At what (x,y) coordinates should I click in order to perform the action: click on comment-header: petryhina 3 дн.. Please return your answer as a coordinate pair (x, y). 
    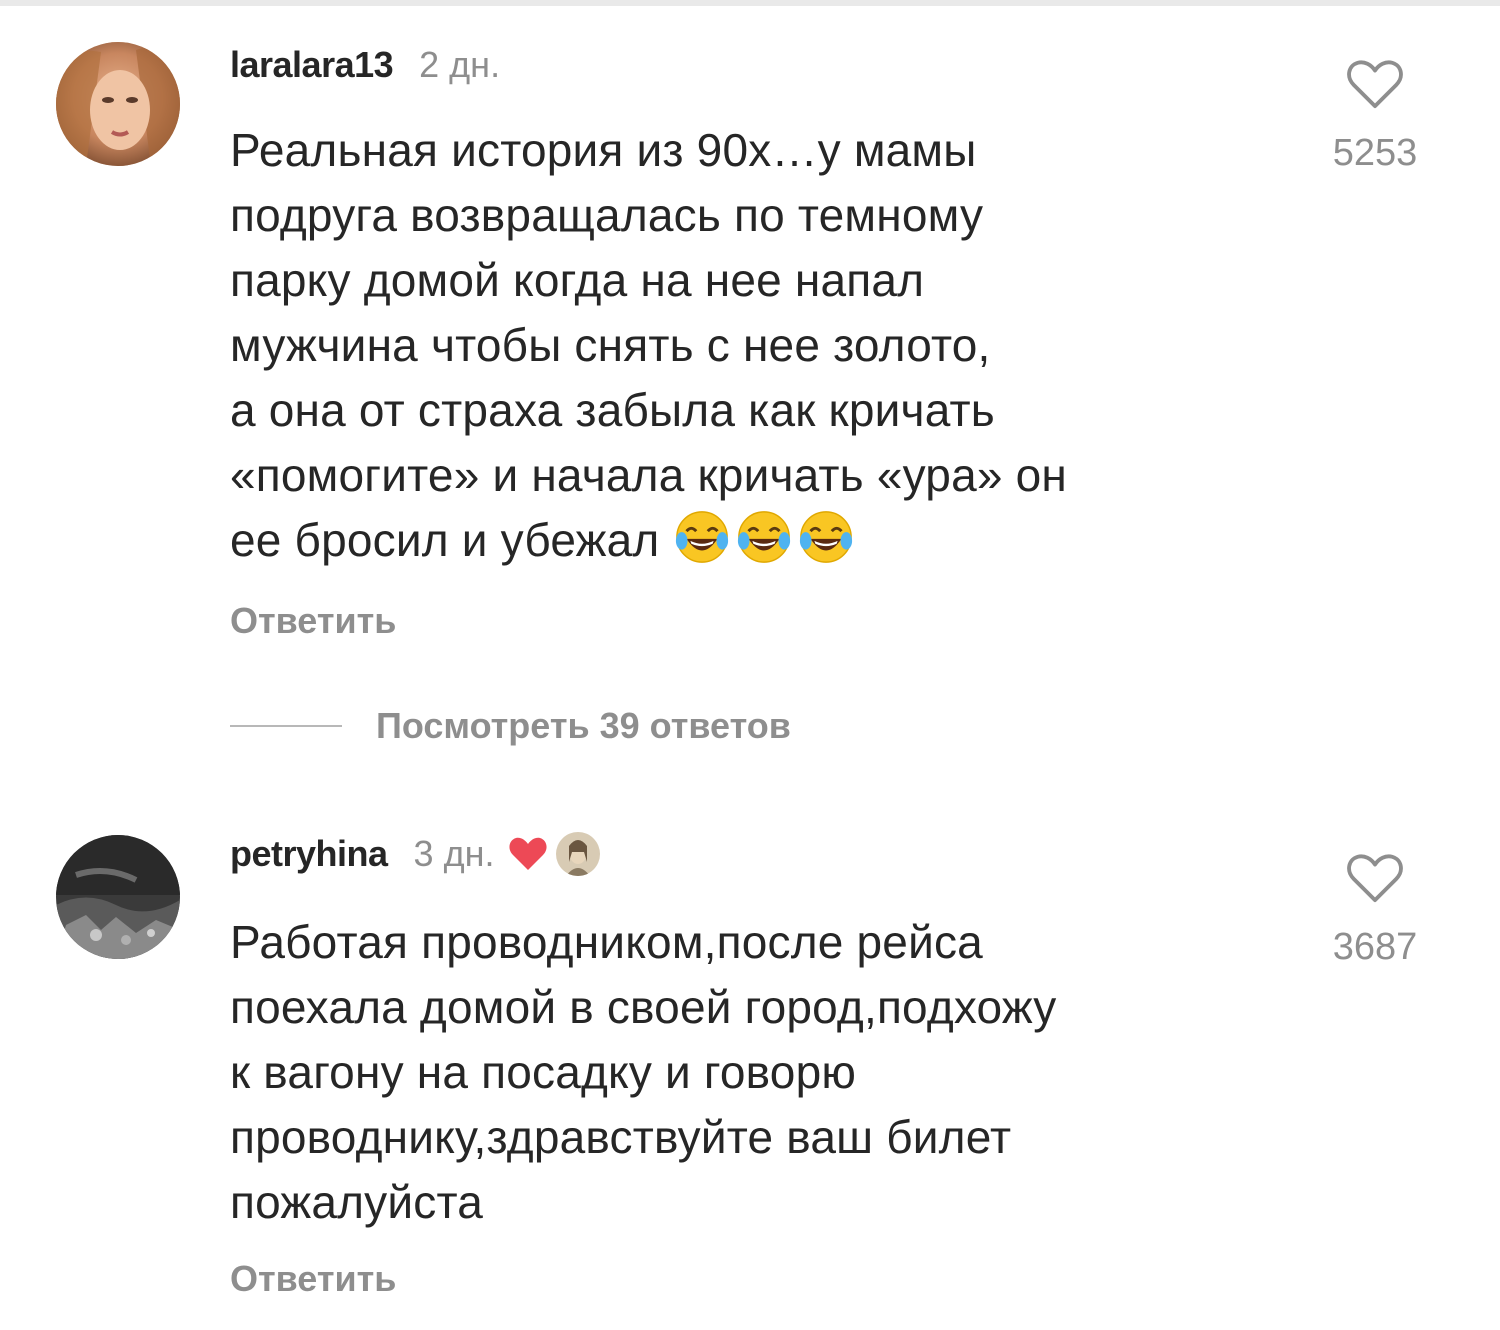
    Looking at the image, I should click on (415, 854).